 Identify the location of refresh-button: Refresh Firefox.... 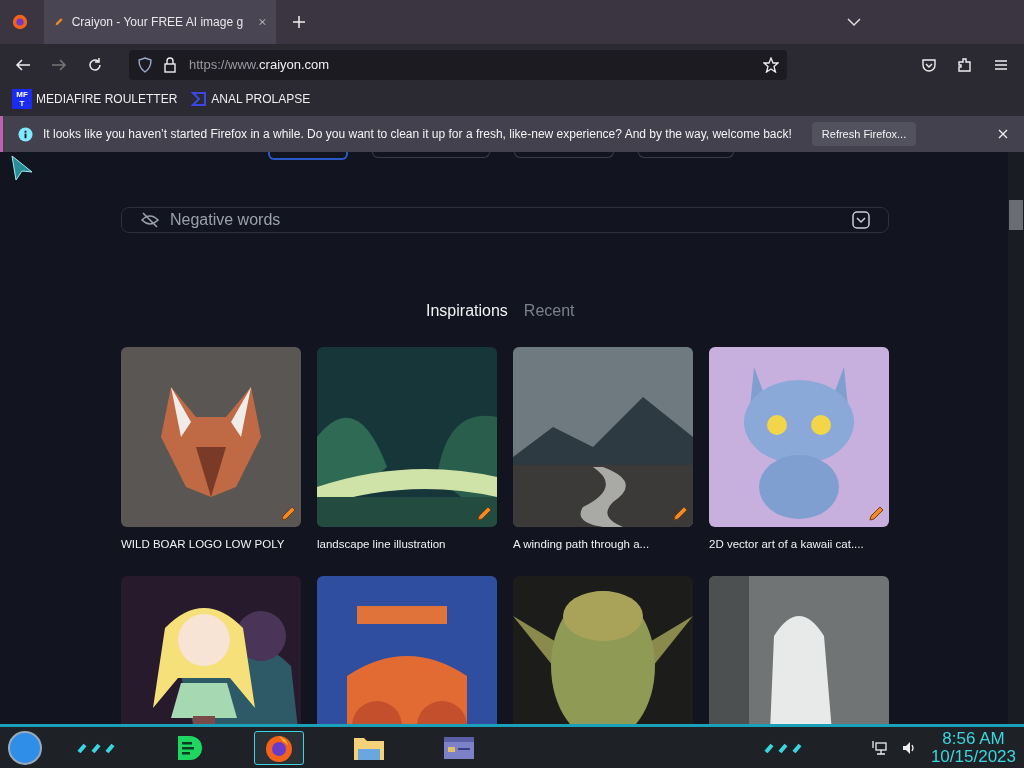
(864, 134).